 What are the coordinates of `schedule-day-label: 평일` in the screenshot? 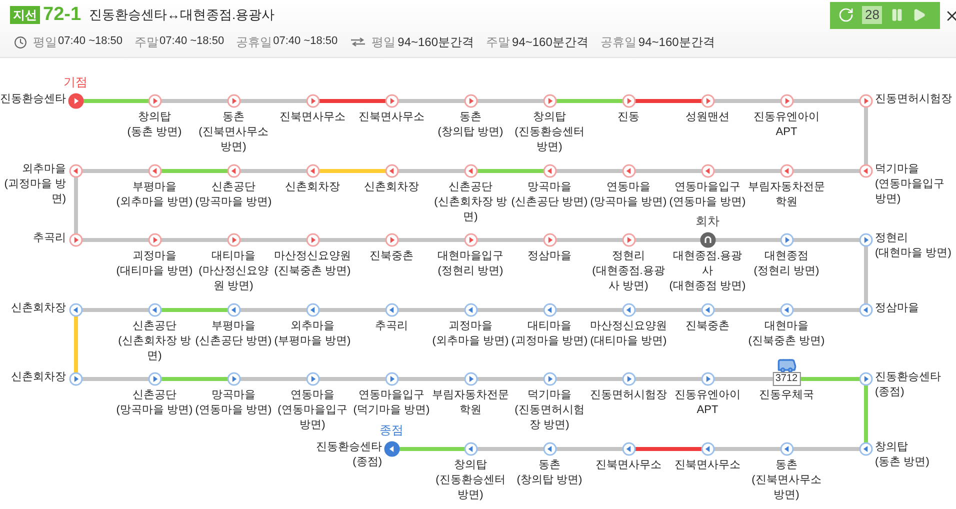 It's located at (384, 42).